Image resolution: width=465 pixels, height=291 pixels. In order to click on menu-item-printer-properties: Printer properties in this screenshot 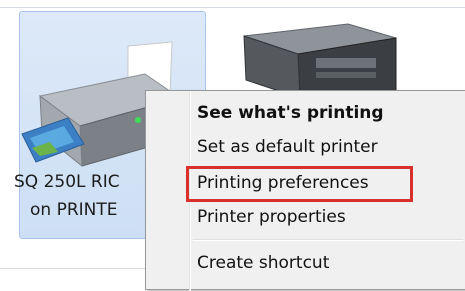, I will do `click(271, 217)`.